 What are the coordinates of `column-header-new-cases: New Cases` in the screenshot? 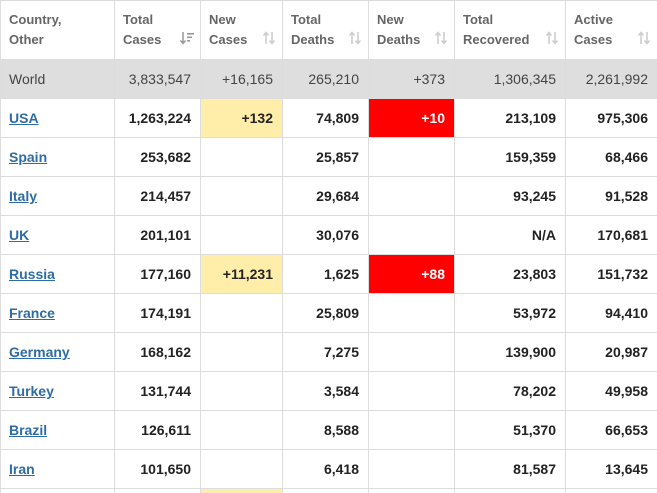 It's located at (242, 30).